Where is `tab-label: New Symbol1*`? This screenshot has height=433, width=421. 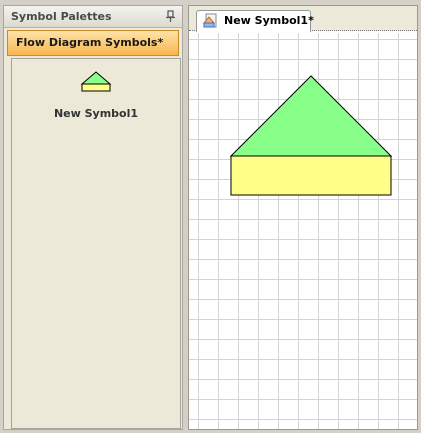
tab-label: New Symbol1* is located at coordinates (269, 20).